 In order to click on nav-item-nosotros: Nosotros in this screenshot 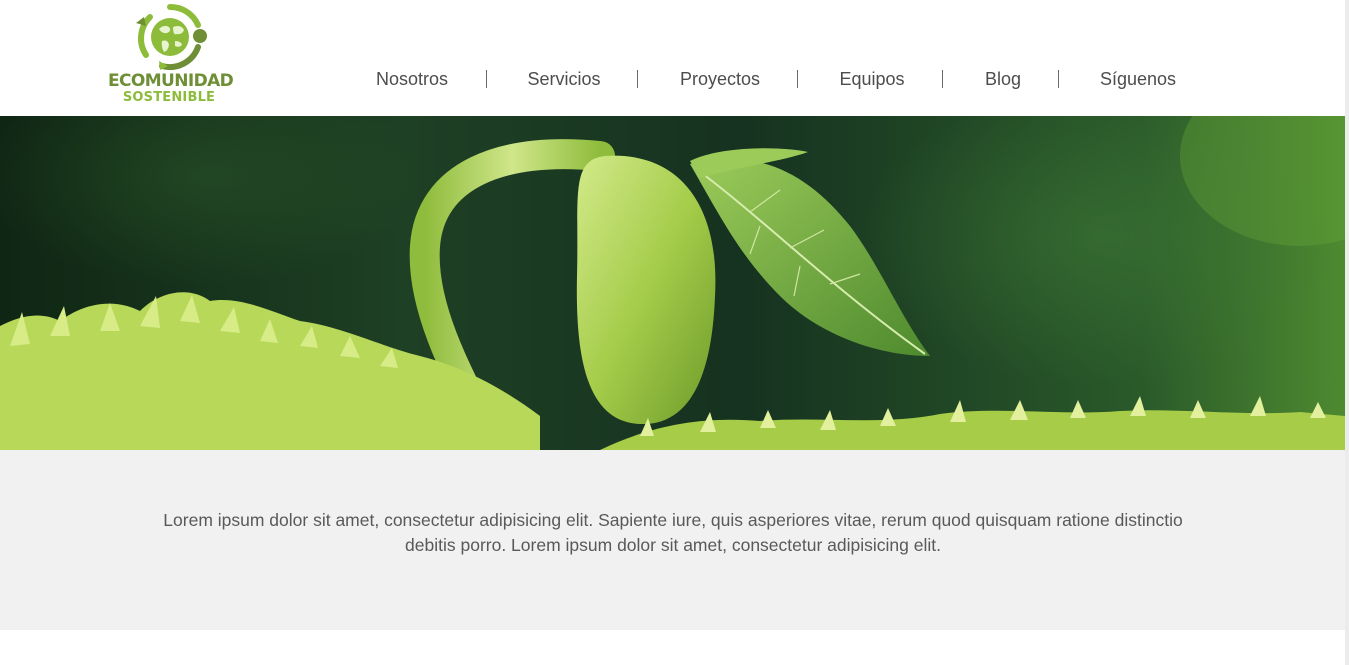, I will do `click(412, 79)`.